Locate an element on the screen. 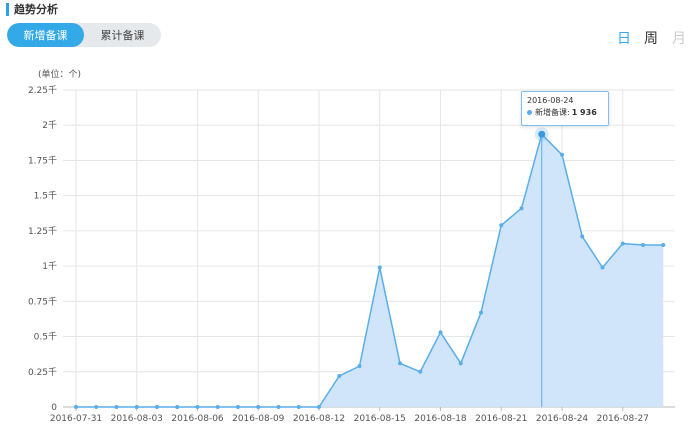  y-tick-label: 0.25千 is located at coordinates (42, 372).